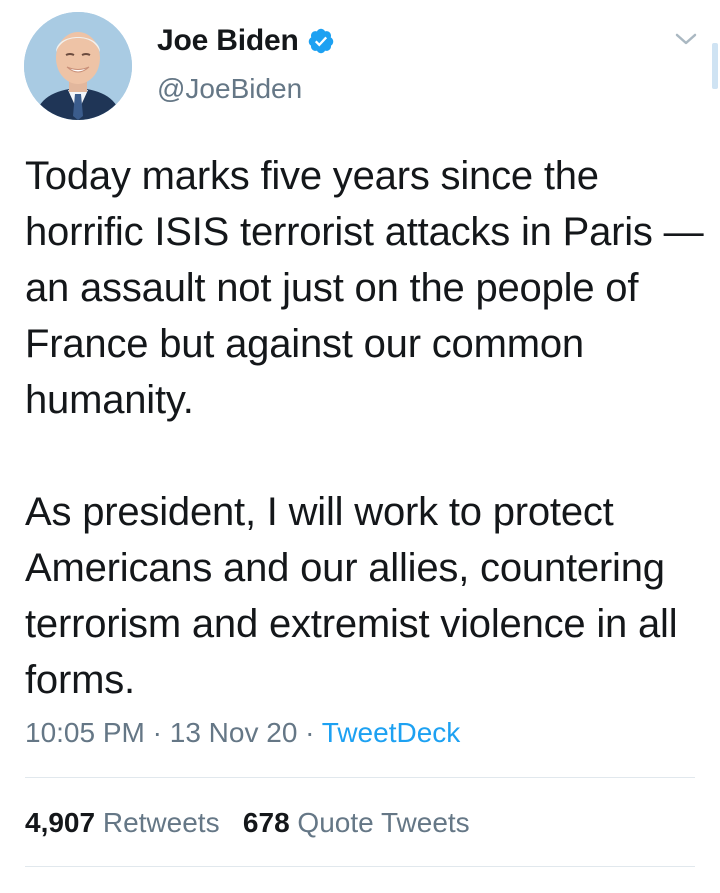  I want to click on scrollbar, so click(715, 66).